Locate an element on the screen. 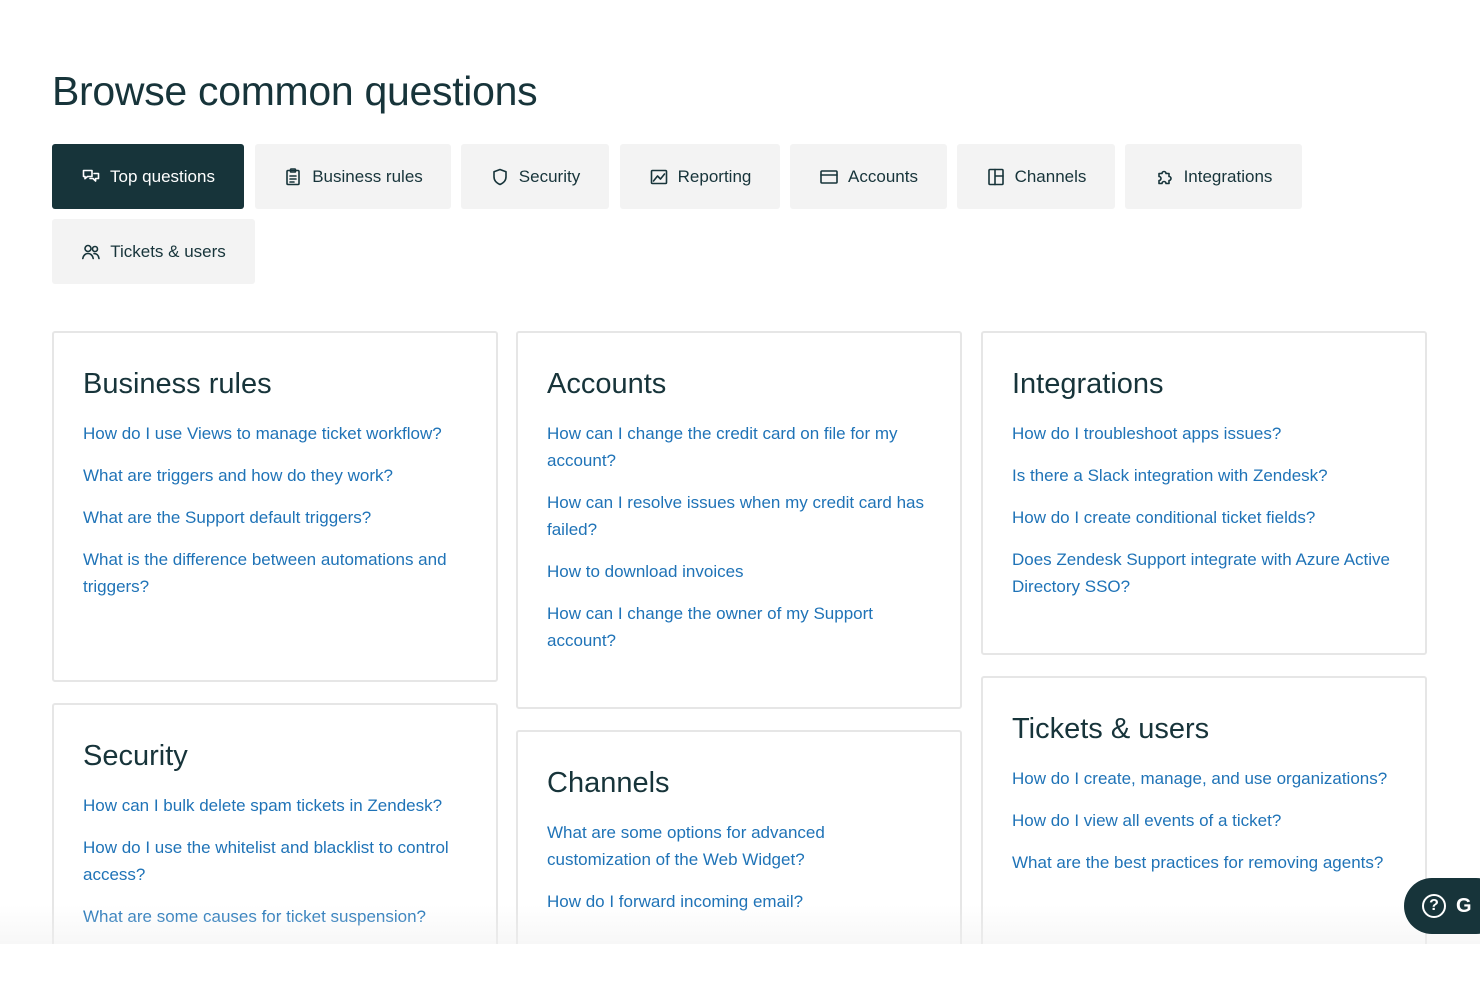 The width and height of the screenshot is (1480, 987). tab-top-questions: Top questions is located at coordinates (148, 176).